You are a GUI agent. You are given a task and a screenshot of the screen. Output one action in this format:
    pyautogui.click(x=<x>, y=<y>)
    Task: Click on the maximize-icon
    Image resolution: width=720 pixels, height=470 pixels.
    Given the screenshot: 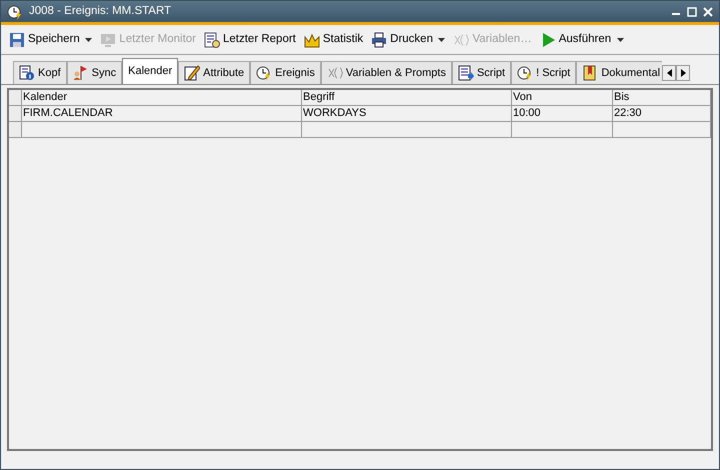 What is the action you would take?
    pyautogui.click(x=692, y=11)
    